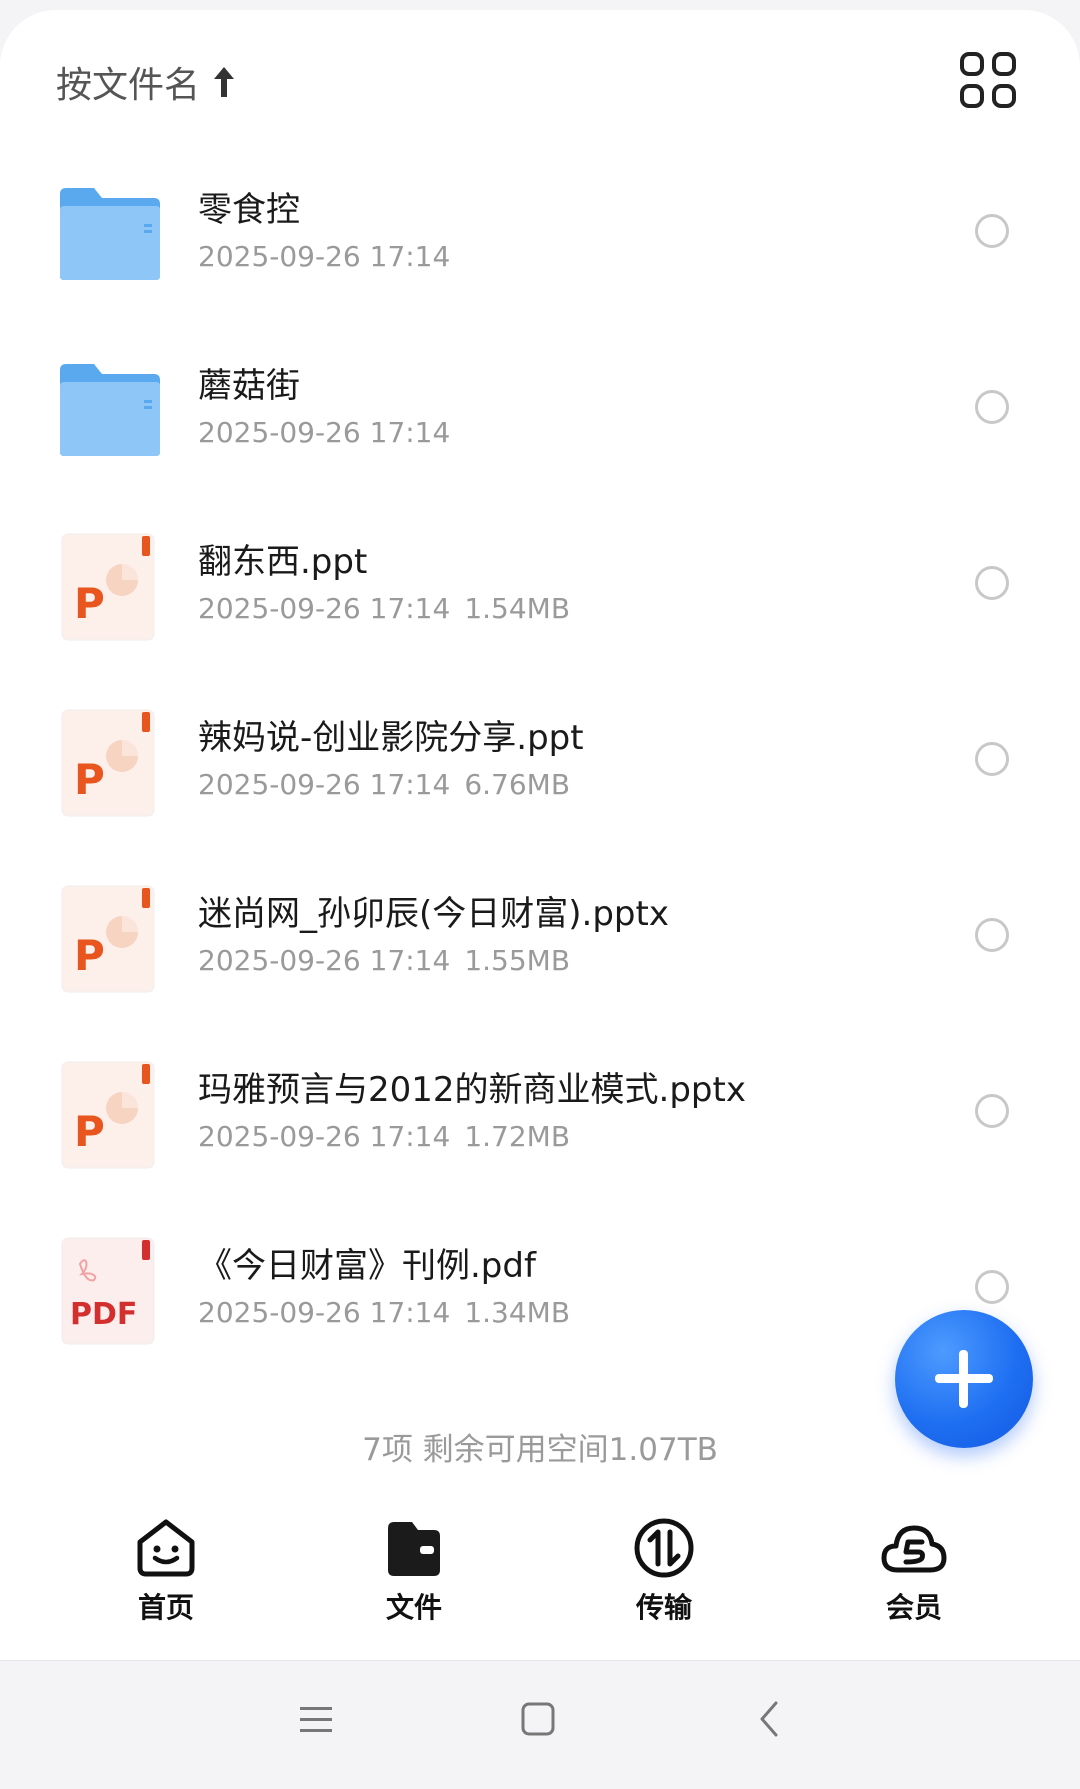 The width and height of the screenshot is (1080, 1789). I want to click on cloud-vip-icon, so click(914, 1549).